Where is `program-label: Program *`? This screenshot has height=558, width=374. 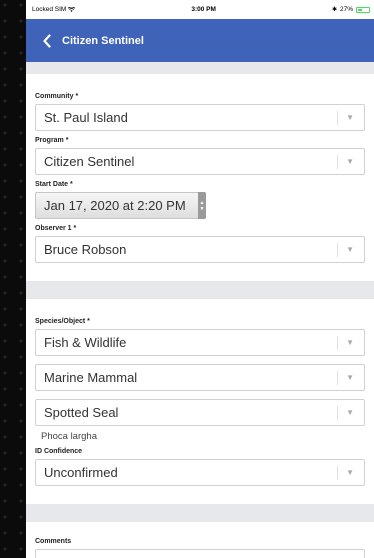
program-label: Program * is located at coordinates (52, 140).